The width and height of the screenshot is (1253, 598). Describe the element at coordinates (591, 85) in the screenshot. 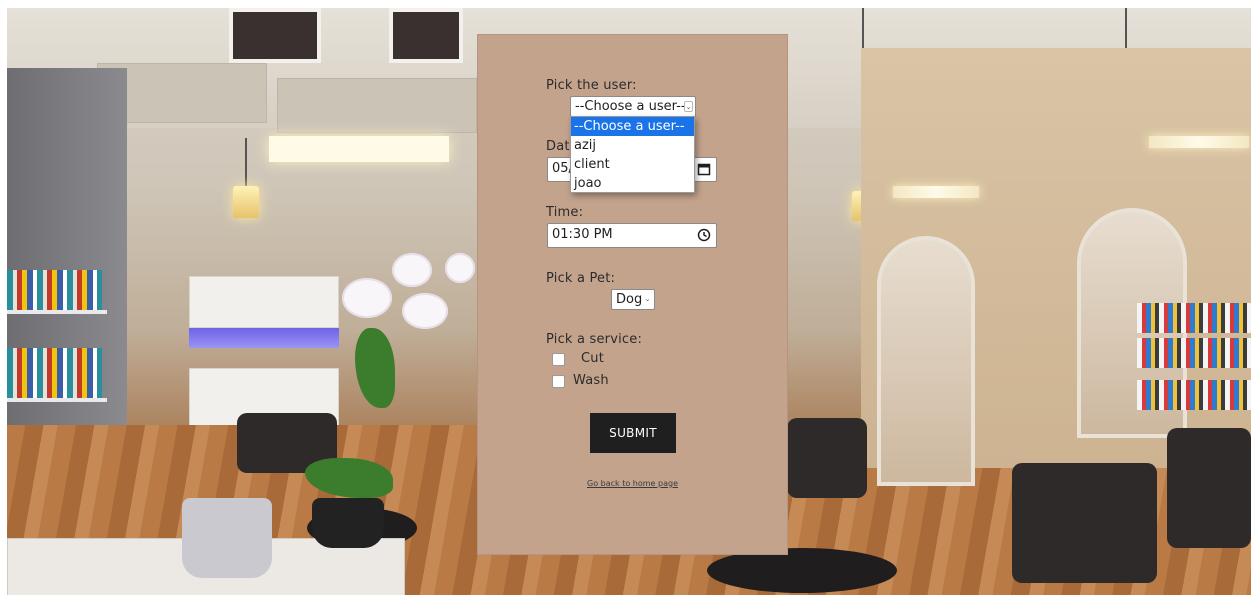

I see `user-label: Pick the user:` at that location.